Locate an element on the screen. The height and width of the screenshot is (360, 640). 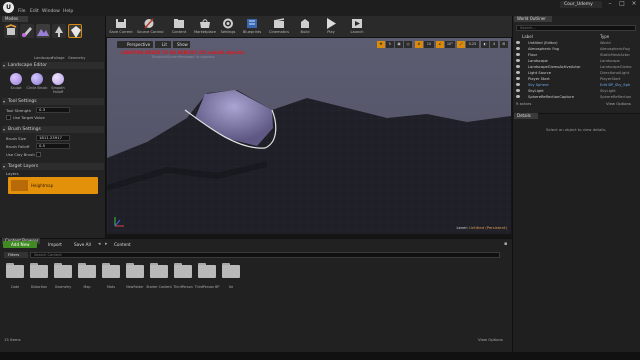
content-search-input: Search Content is located at coordinates (265, 255).